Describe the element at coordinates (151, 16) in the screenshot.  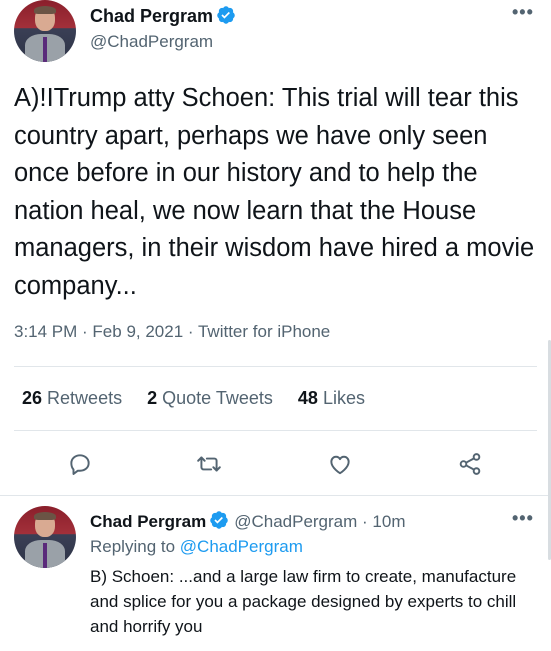
I see `author-name: Chad Pergram` at that location.